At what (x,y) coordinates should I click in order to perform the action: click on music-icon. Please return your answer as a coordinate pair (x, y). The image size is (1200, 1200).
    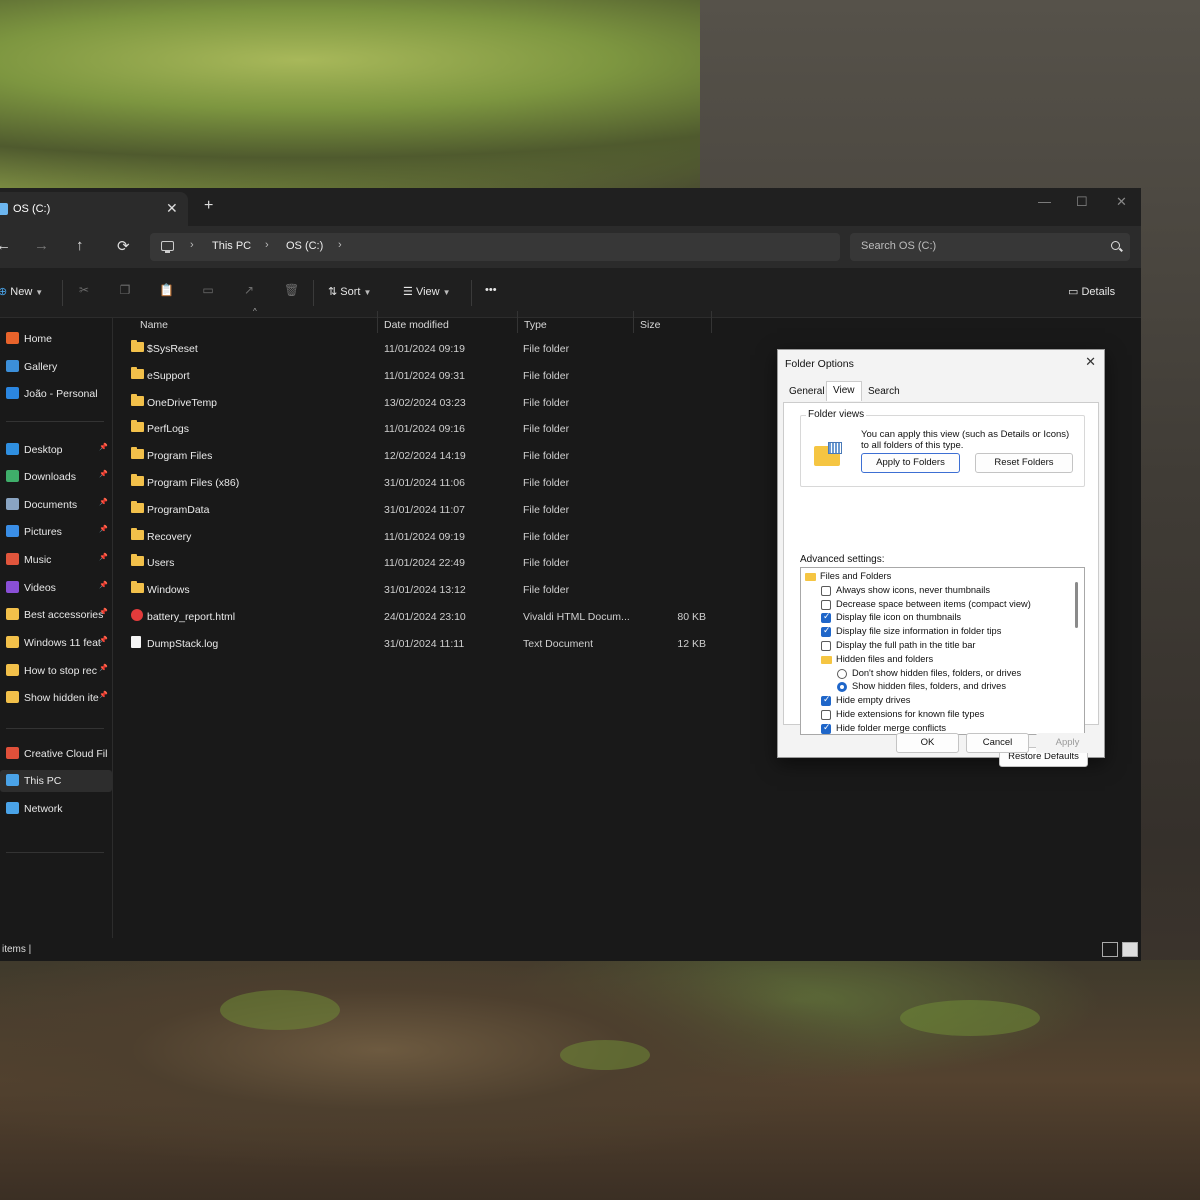
    Looking at the image, I should click on (12, 559).